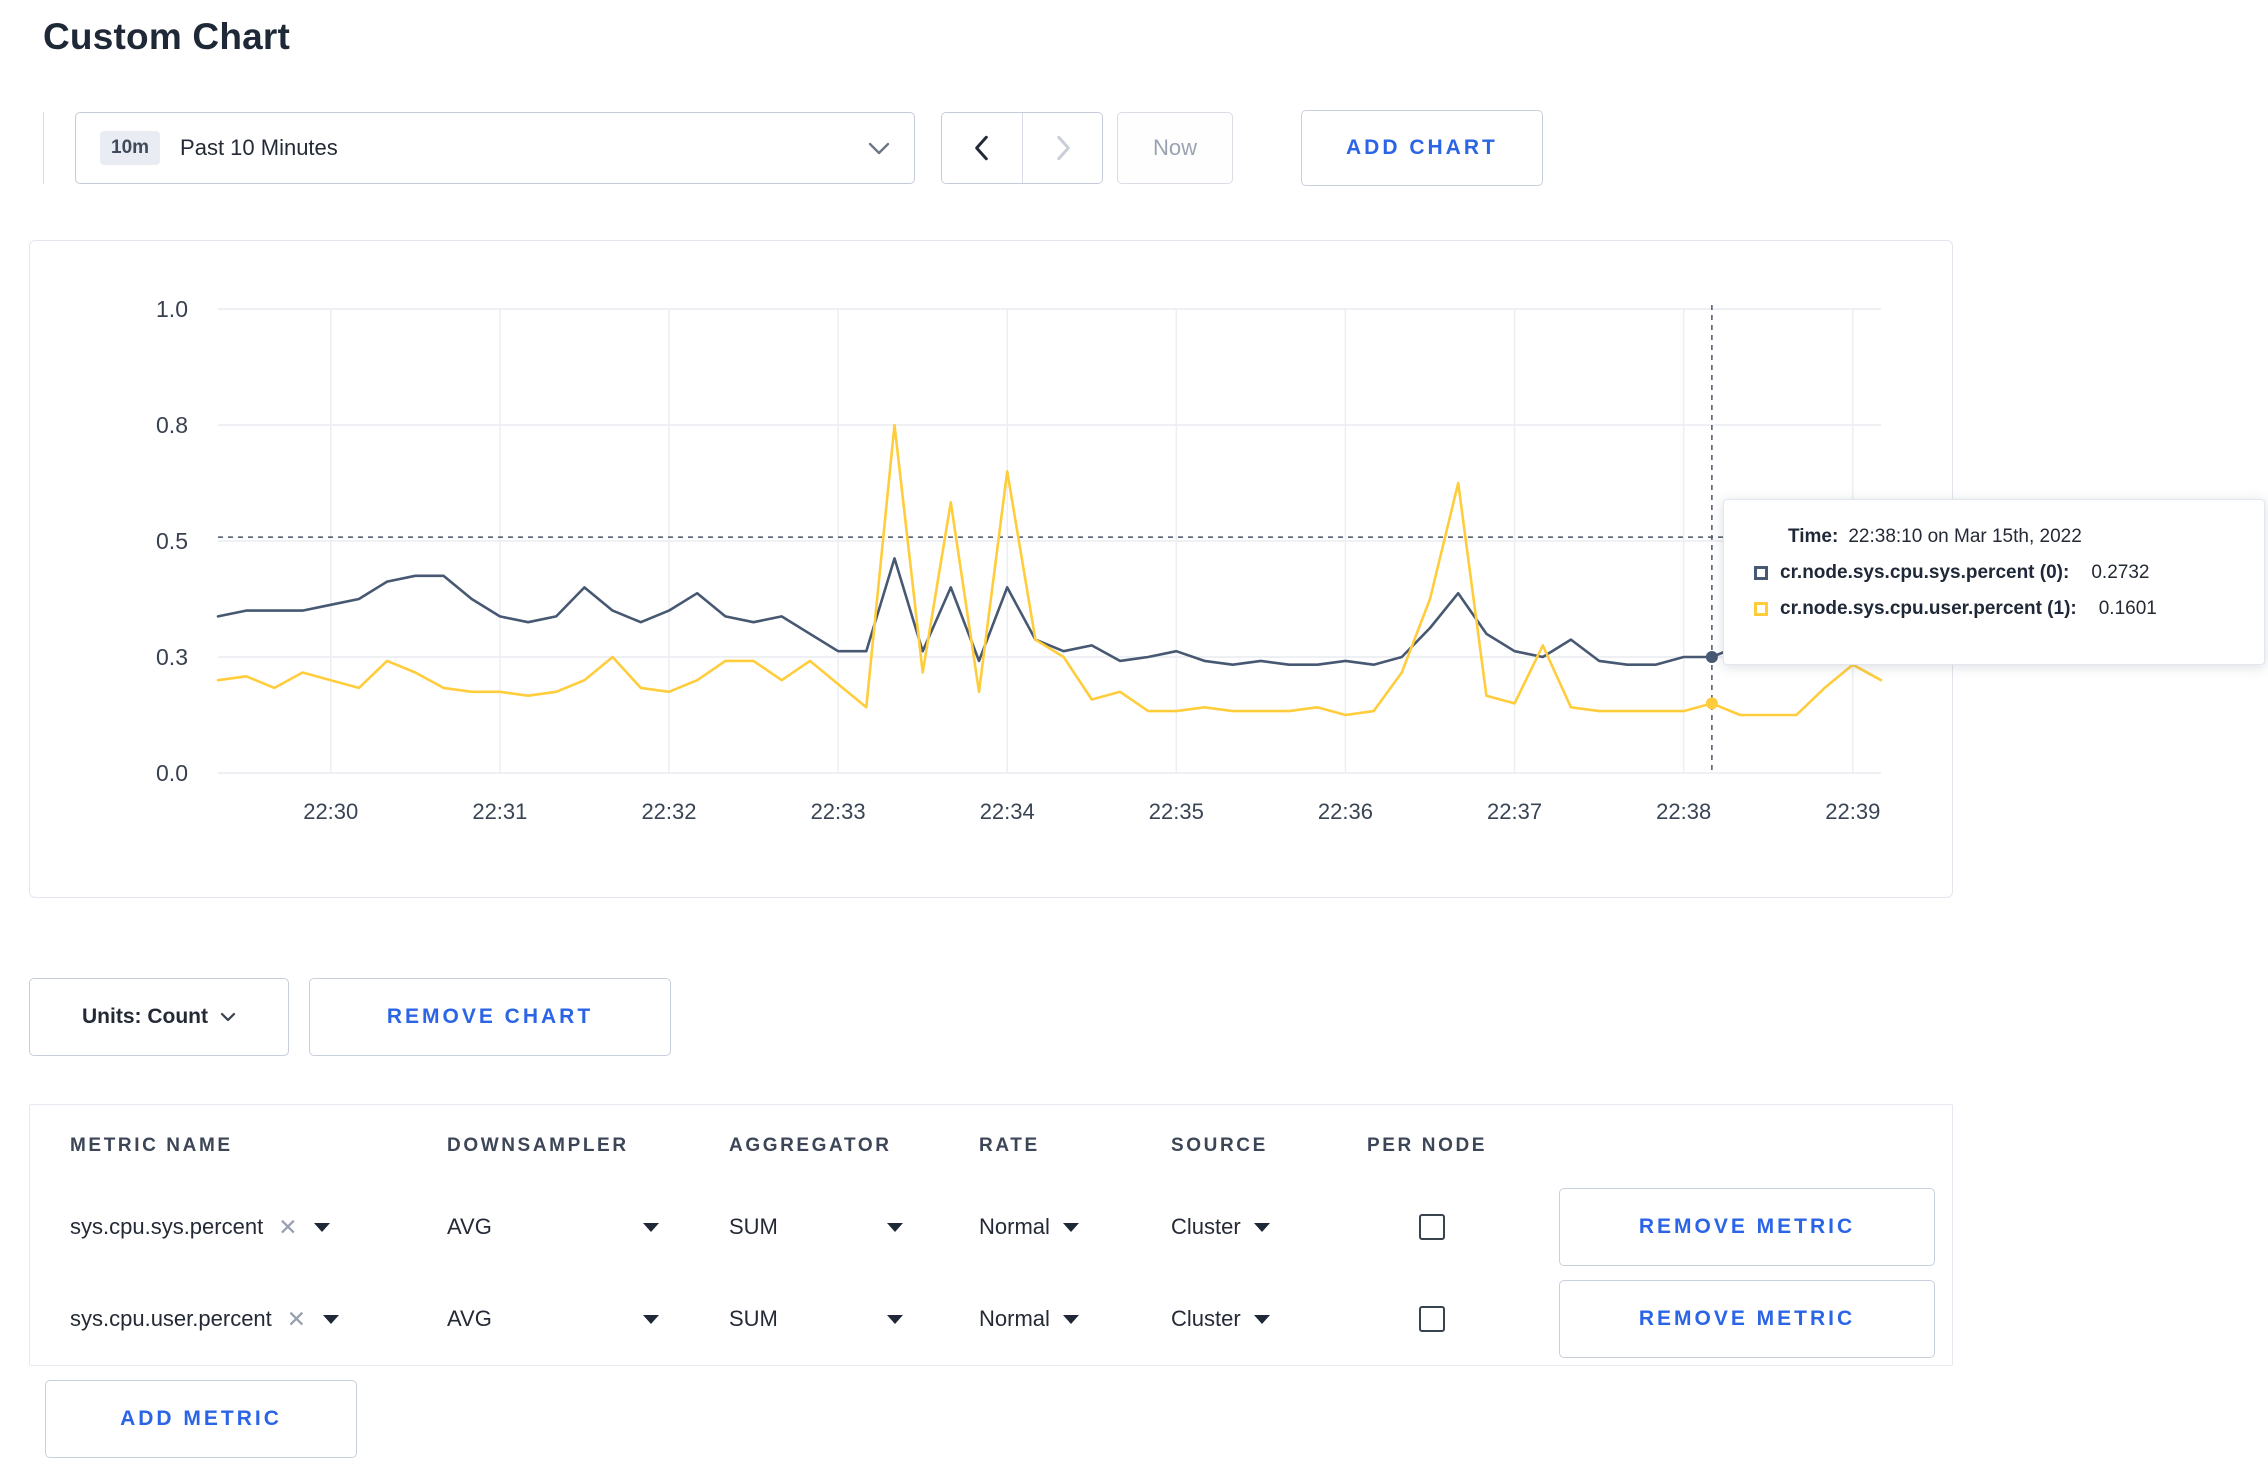  What do you see at coordinates (1009, 1145) in the screenshot?
I see `col-header-rate: RATE` at bounding box center [1009, 1145].